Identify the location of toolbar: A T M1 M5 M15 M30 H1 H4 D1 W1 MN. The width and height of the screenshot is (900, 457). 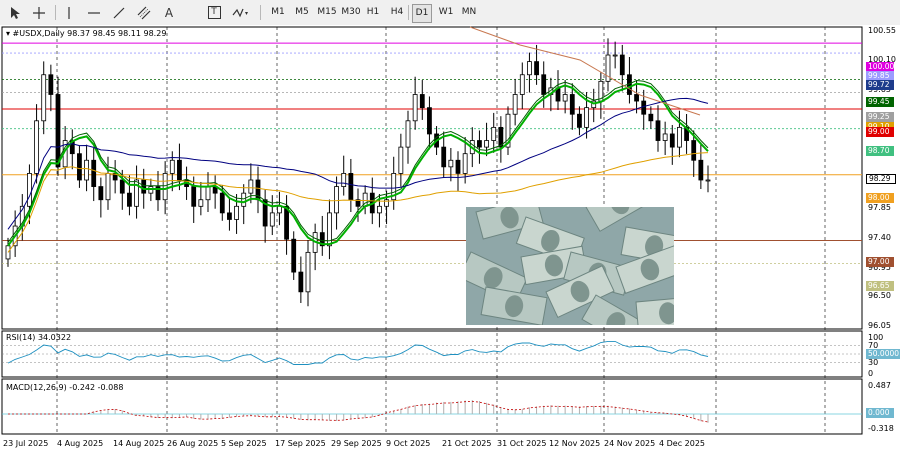
(450, 13).